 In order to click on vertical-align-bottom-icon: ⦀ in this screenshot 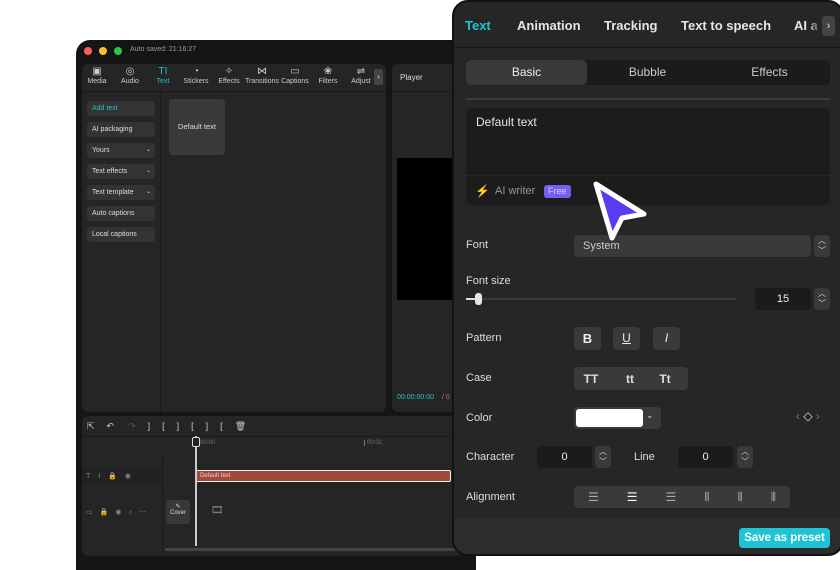, I will do `click(773, 497)`.